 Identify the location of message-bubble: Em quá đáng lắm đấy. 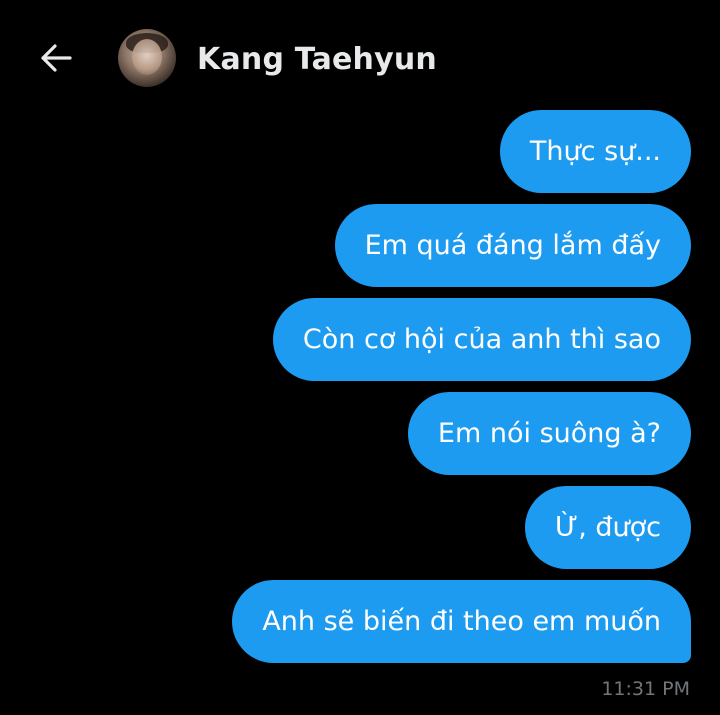
(512, 245).